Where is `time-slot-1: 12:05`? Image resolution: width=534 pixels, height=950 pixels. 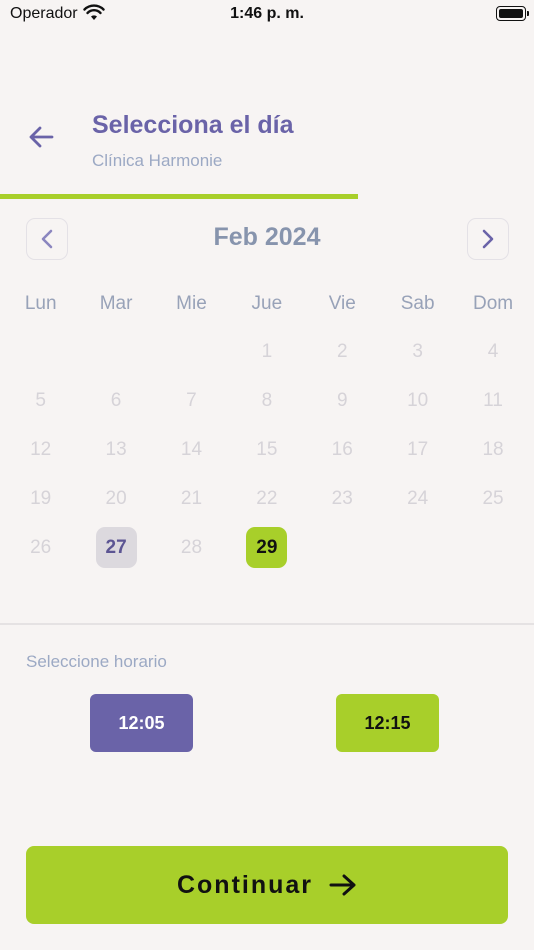 time-slot-1: 12:05 is located at coordinates (141, 723).